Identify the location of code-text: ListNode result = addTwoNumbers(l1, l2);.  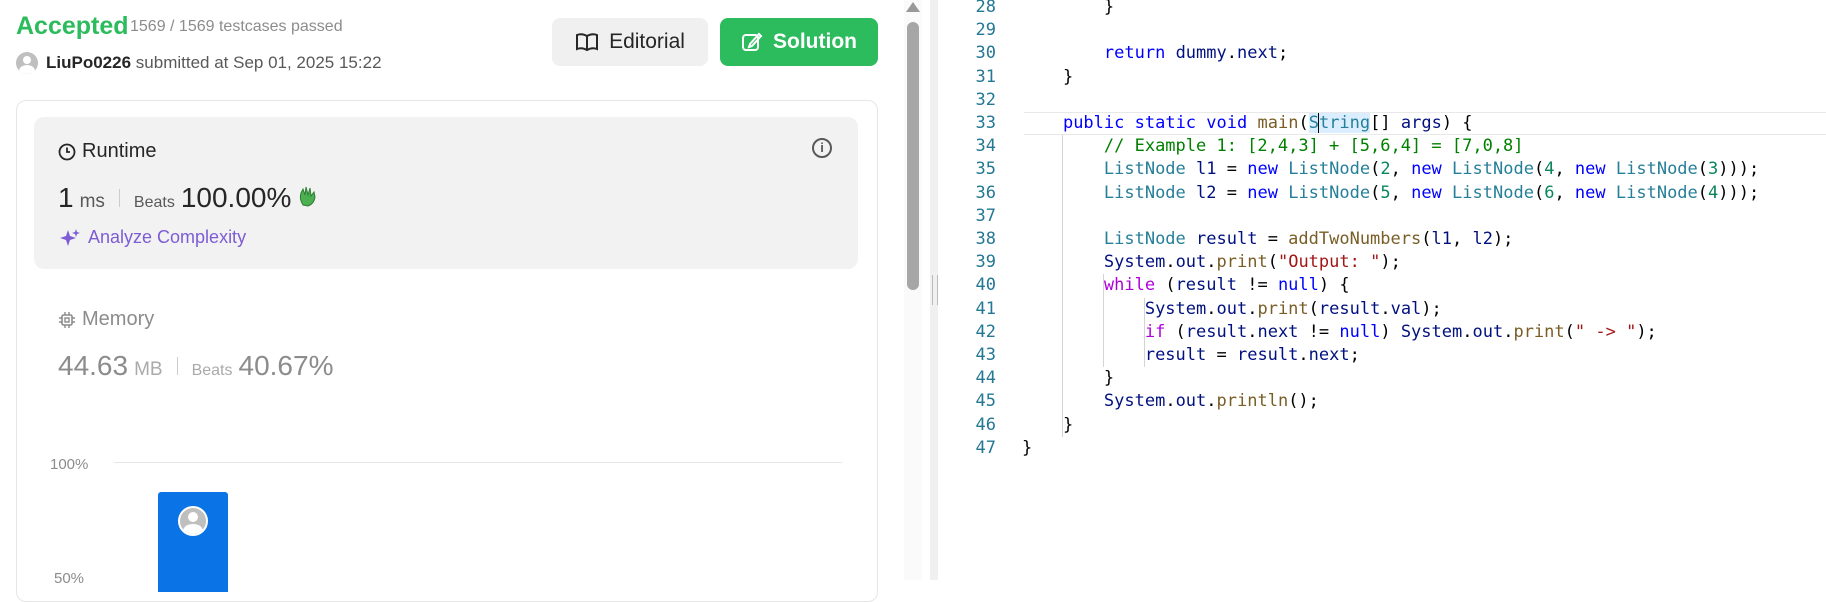
(1268, 239).